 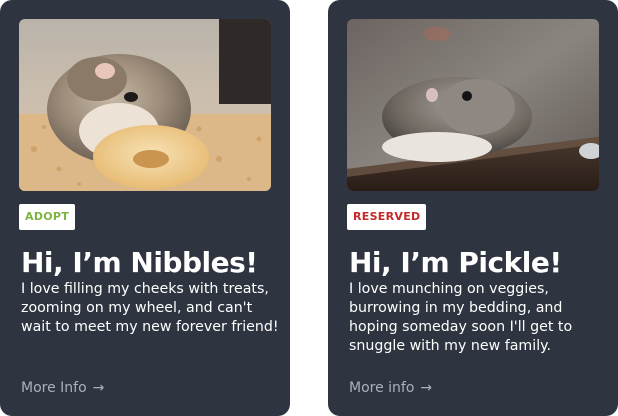 What do you see at coordinates (382, 388) in the screenshot?
I see `more-info-label: More info` at bounding box center [382, 388].